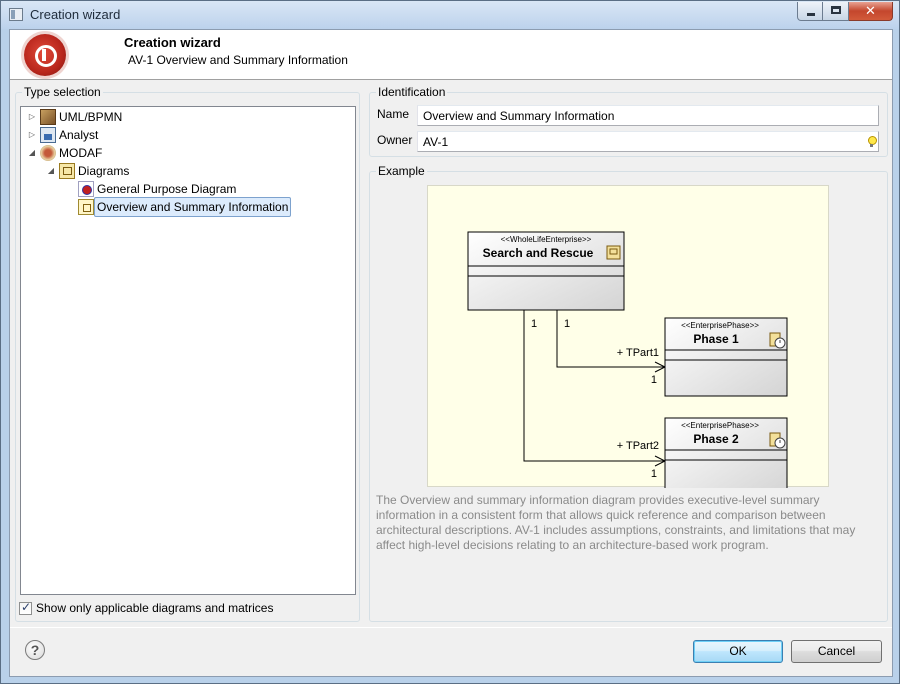 This screenshot has width=900, height=684. Describe the element at coordinates (48, 117) in the screenshot. I see `uml-package-icon` at that location.